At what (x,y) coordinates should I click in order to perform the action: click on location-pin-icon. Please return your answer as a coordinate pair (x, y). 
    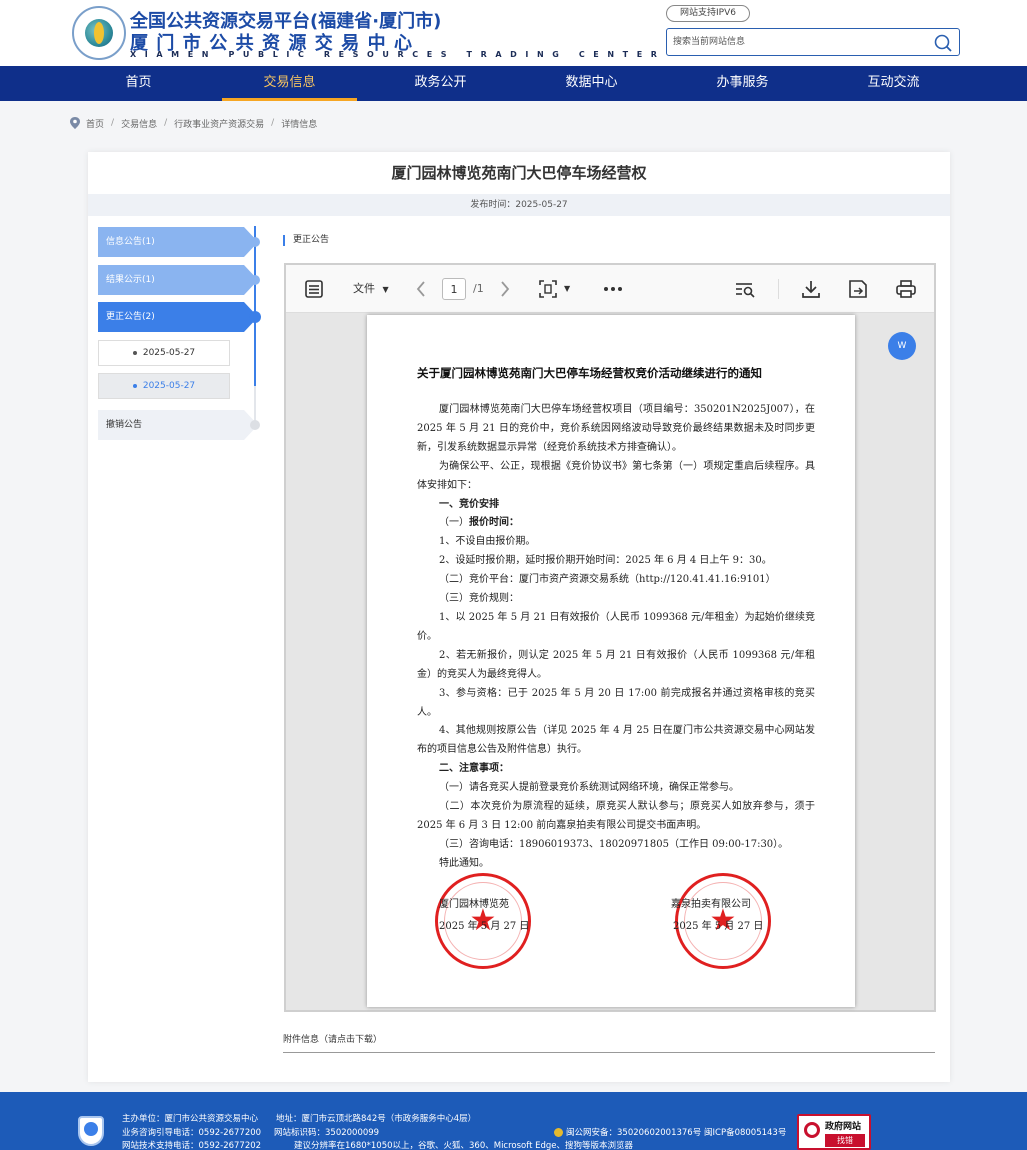
    Looking at the image, I should click on (75, 123).